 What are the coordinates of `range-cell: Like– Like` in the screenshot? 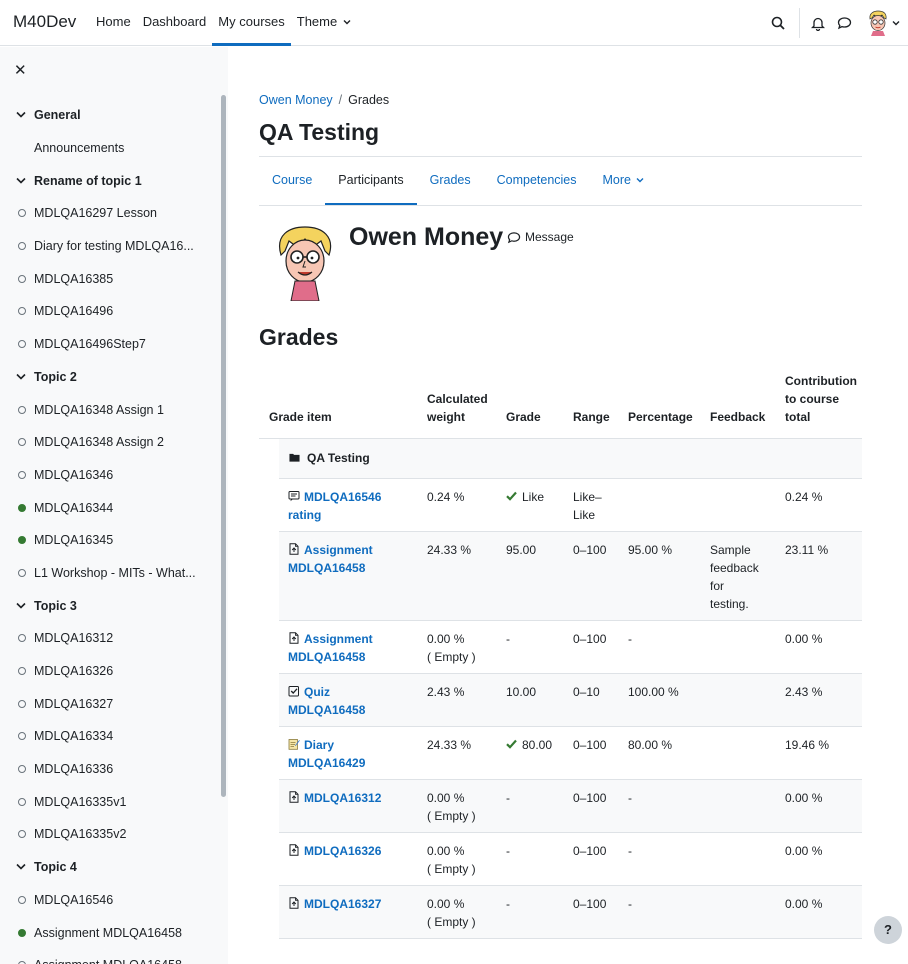 It's located at (595, 505).